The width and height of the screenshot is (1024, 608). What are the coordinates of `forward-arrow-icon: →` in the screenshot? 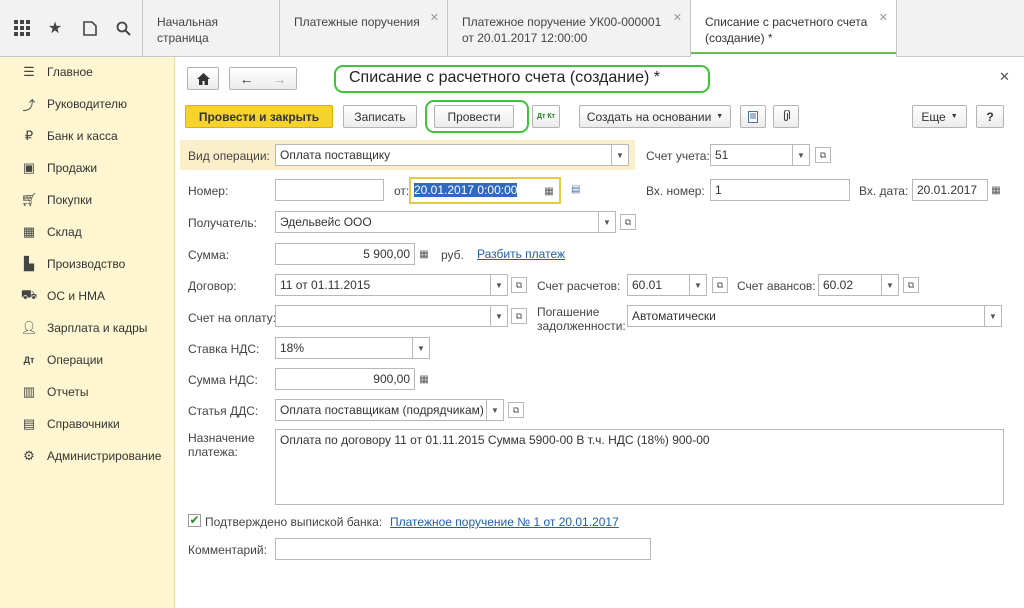 It's located at (280, 79).